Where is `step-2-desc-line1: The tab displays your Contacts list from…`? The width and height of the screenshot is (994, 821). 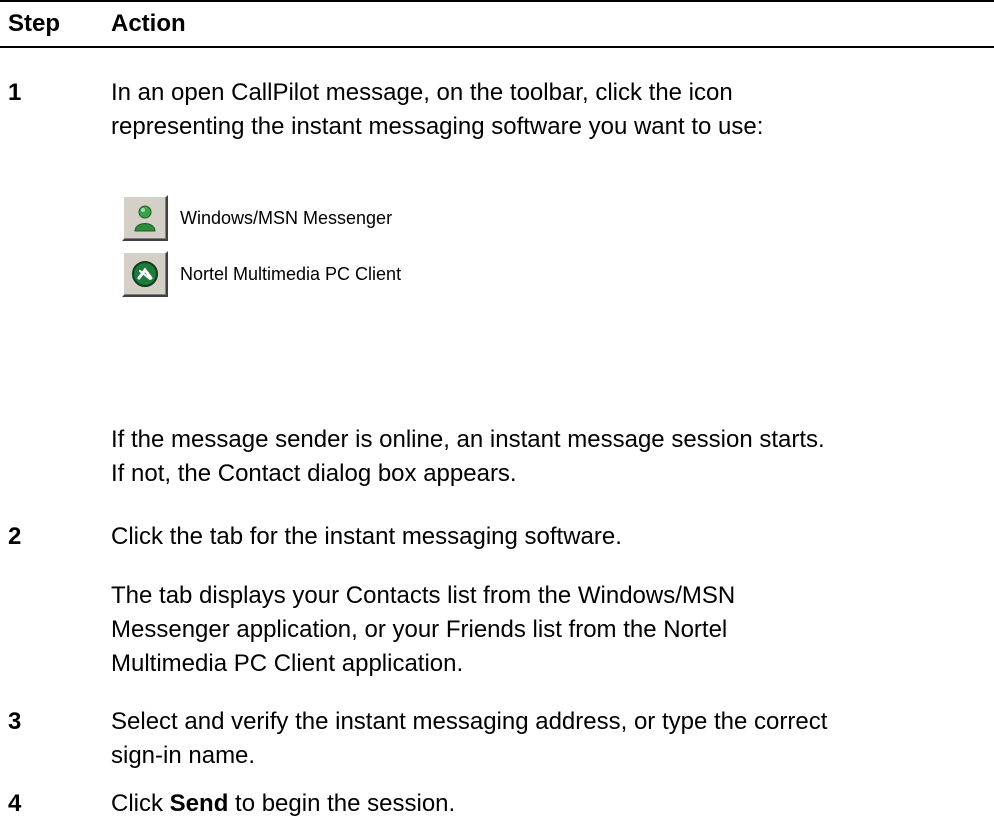 step-2-desc-line1: The tab displays your Contacts list from… is located at coordinates (423, 595).